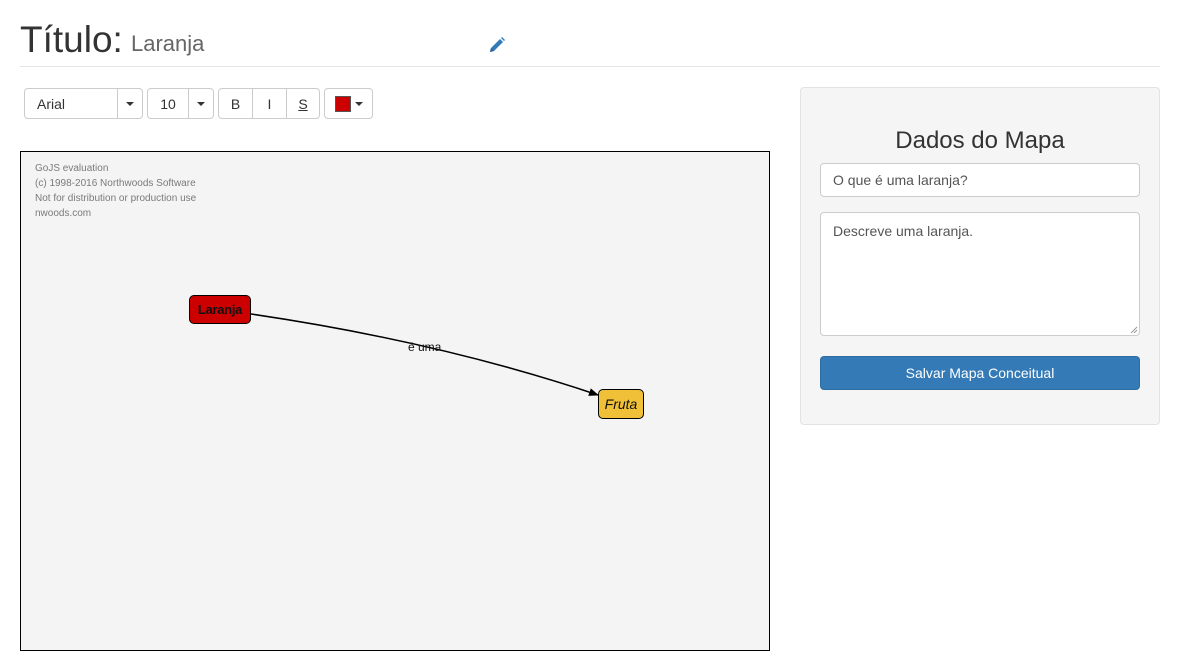 This screenshot has height=670, width=1180. I want to click on bold-button: B, so click(235, 103).